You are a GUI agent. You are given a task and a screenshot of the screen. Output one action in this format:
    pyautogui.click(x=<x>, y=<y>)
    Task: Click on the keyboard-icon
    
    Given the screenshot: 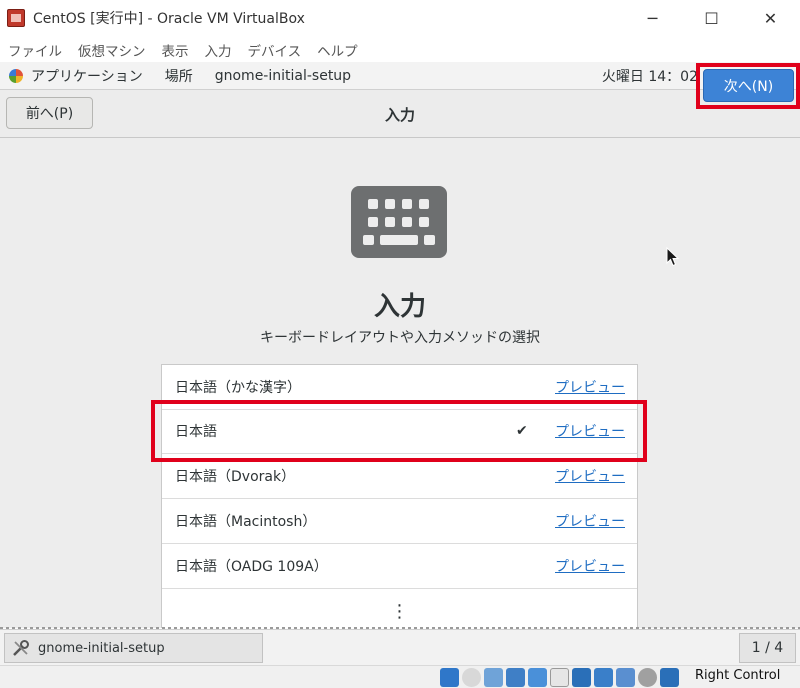 What is the action you would take?
    pyautogui.click(x=399, y=222)
    